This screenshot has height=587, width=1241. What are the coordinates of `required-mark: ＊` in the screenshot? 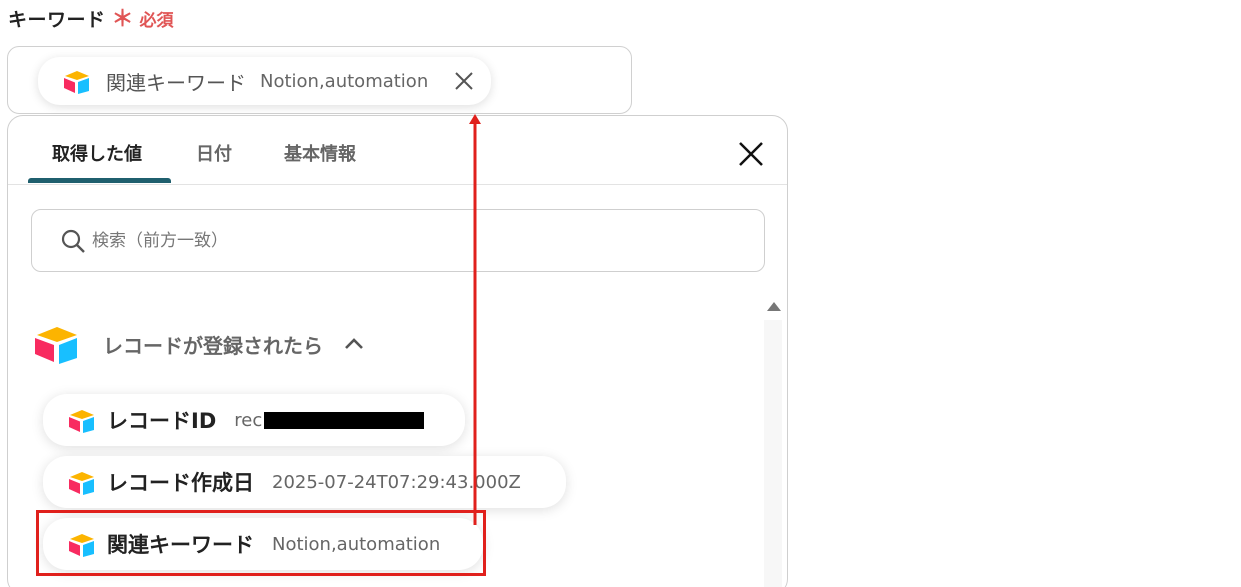 It's located at (122, 19).